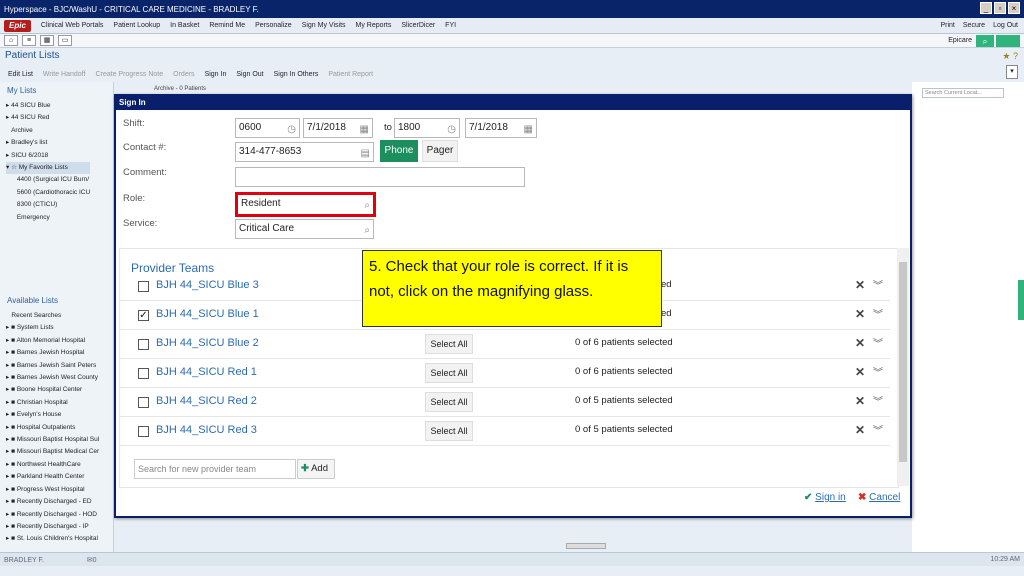 The height and width of the screenshot is (576, 1024). Describe the element at coordinates (20, 74) in the screenshot. I see `edit-list-button: Edit List` at that location.